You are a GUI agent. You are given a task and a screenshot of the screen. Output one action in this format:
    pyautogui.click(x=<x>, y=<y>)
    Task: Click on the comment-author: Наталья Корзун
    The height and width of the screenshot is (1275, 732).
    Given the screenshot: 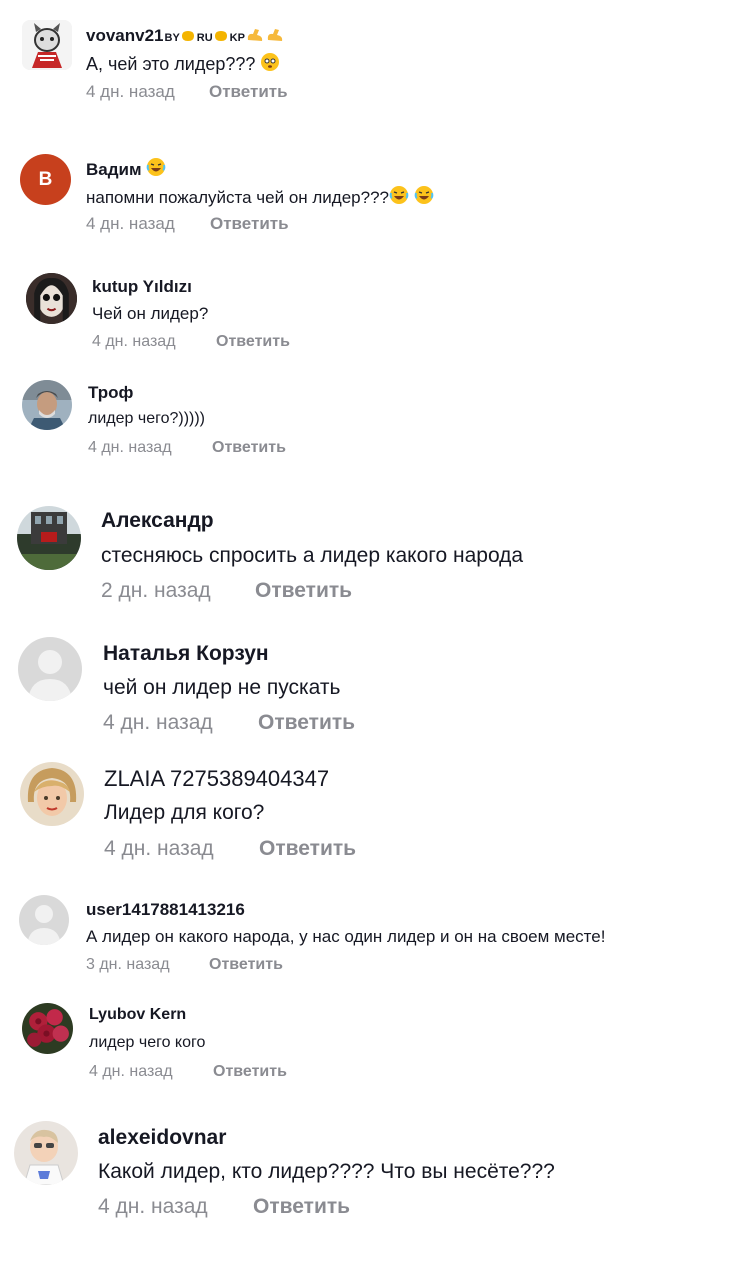 What is the action you would take?
    pyautogui.click(x=186, y=654)
    